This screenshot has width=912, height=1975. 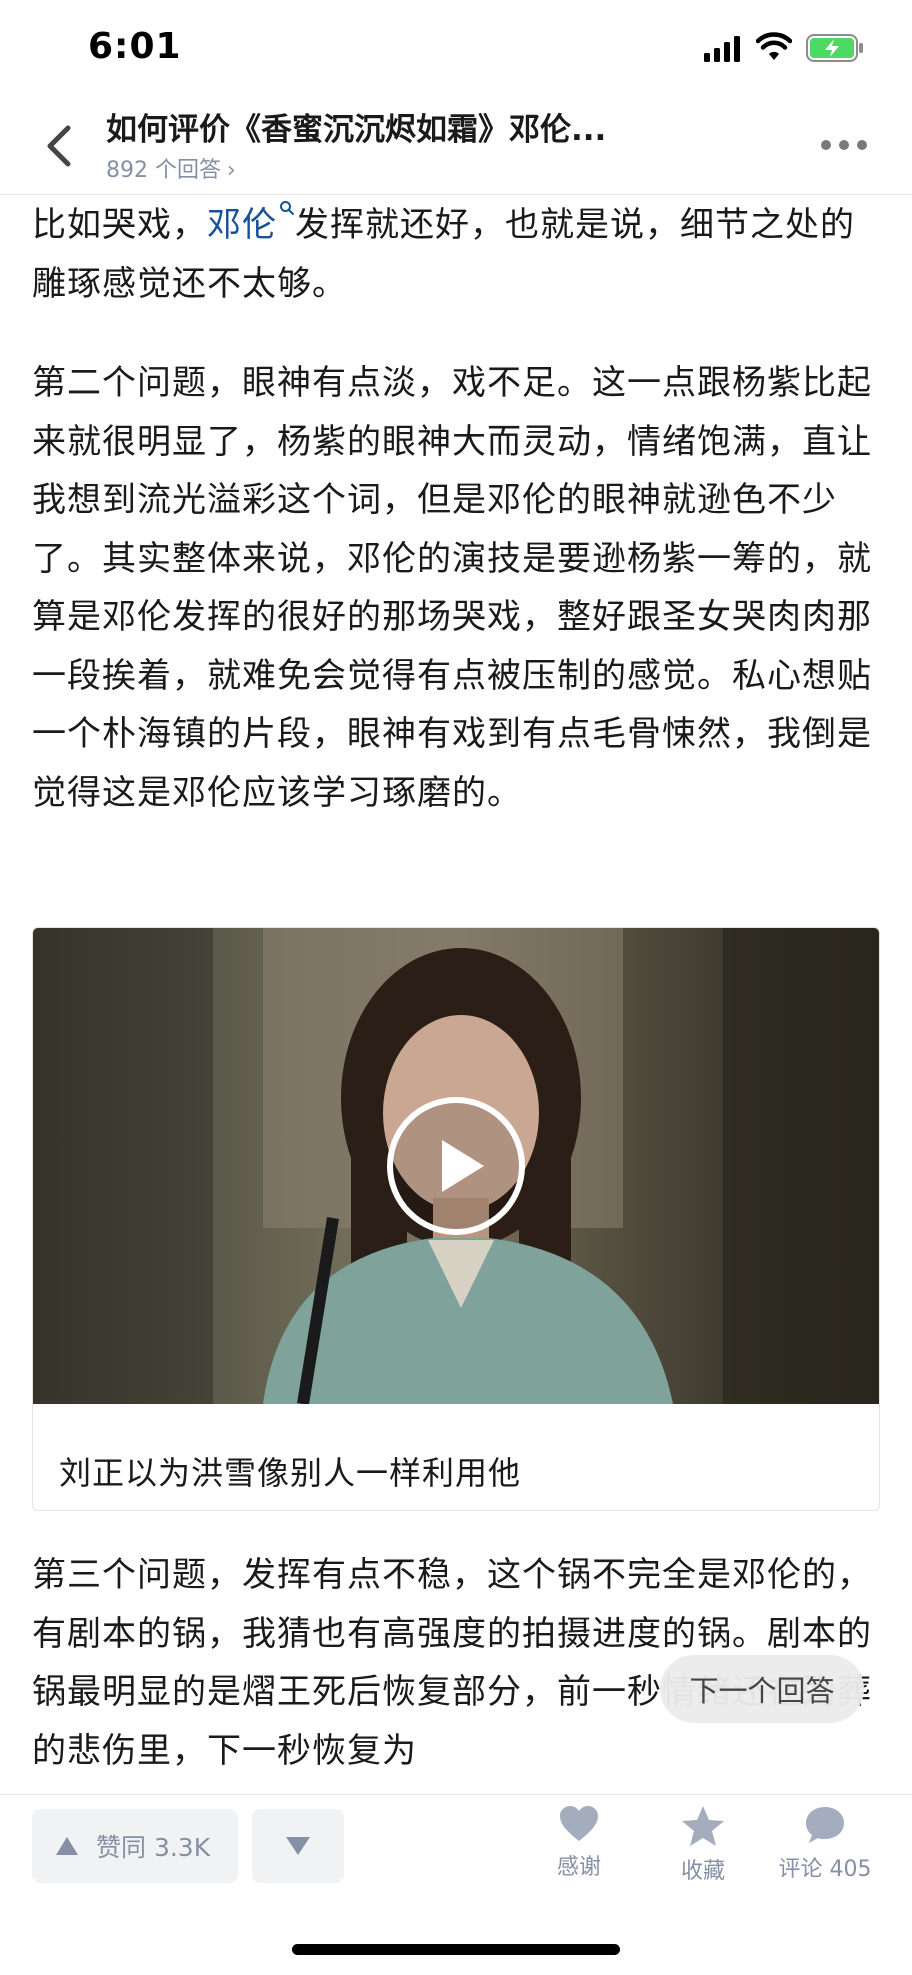 I want to click on paragraph-1-before: 比如哭戏，, so click(x=119, y=225).